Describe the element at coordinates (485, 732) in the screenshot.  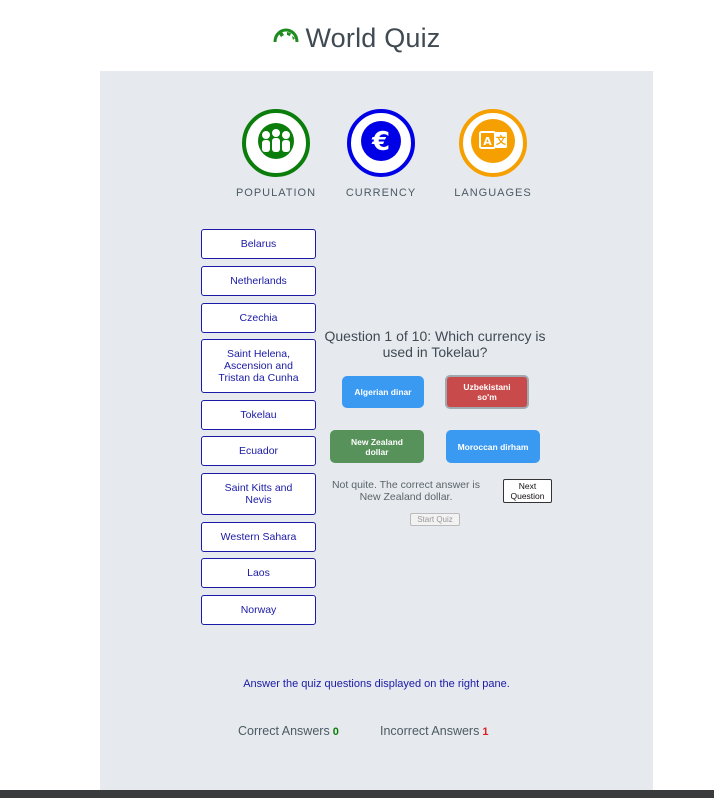
I see `incorrect-count: 1` at that location.